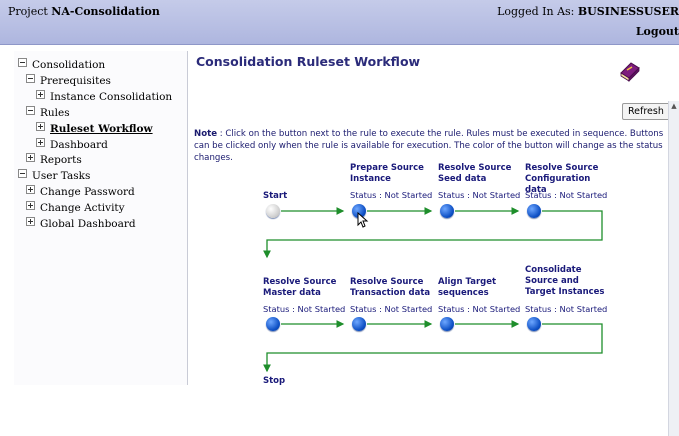 The width and height of the screenshot is (679, 436). What do you see at coordinates (308, 61) in the screenshot?
I see `page-title: Consolidation Ruleset Workflow` at bounding box center [308, 61].